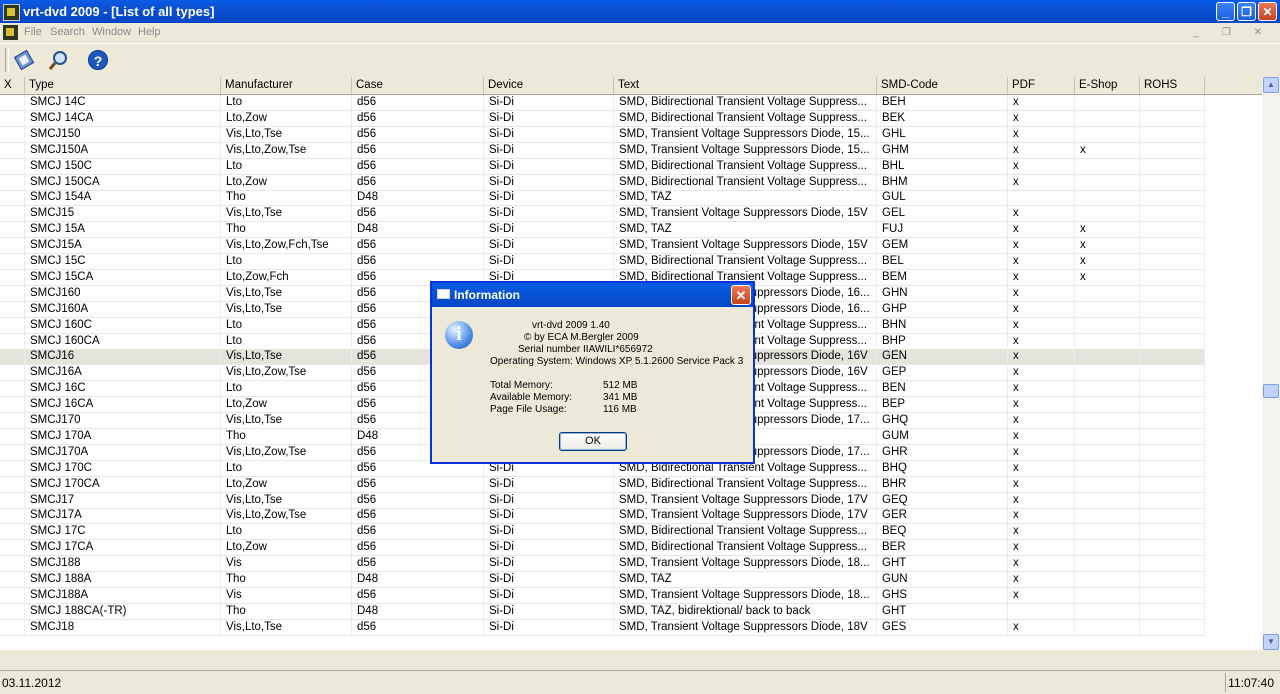 The height and width of the screenshot is (694, 1280). What do you see at coordinates (745, 85) in the screenshot?
I see `column-header-text: Text` at bounding box center [745, 85].